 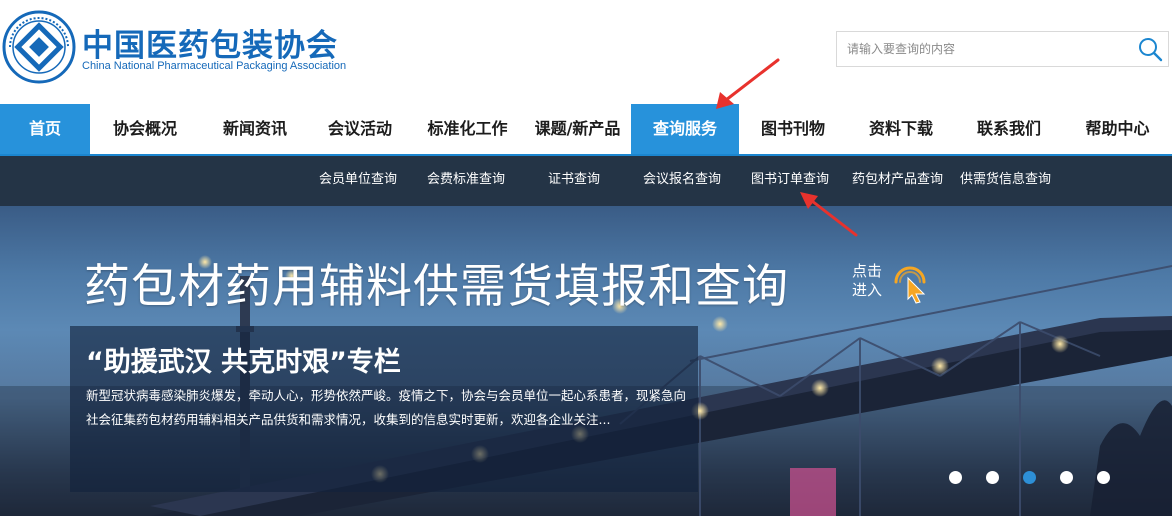 I want to click on search-icon, so click(x=1150, y=49).